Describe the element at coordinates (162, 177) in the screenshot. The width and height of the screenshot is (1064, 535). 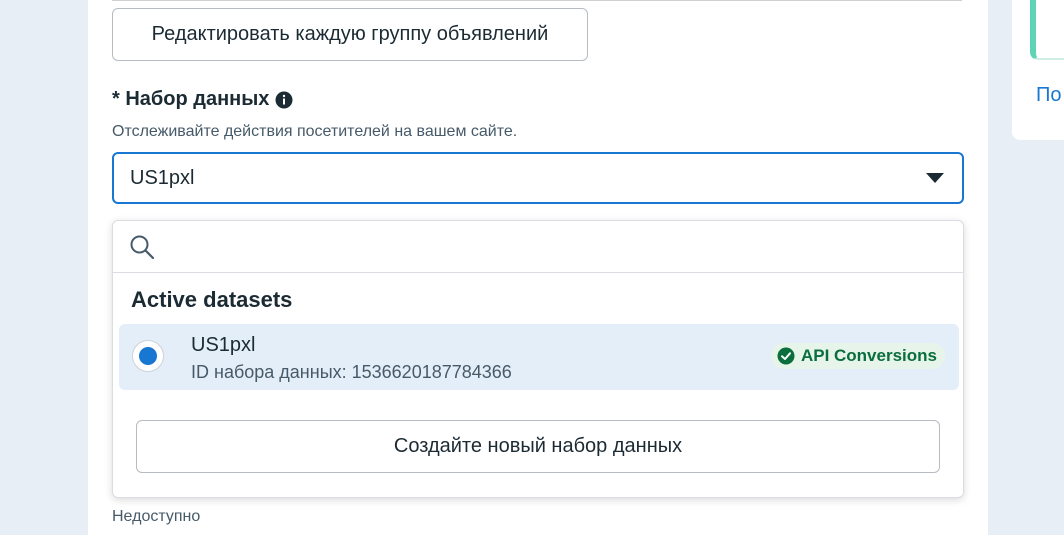
I see `dataset-select-value: US1pxl` at that location.